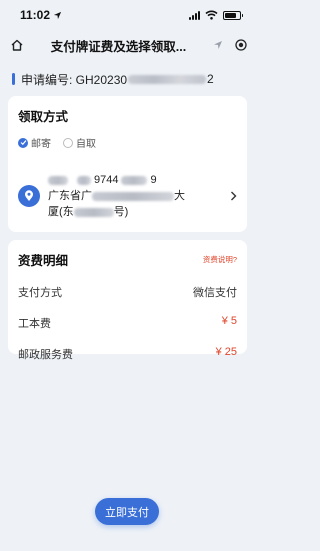 This screenshot has height=551, width=320. I want to click on phone-fragment: 9744, so click(106, 180).